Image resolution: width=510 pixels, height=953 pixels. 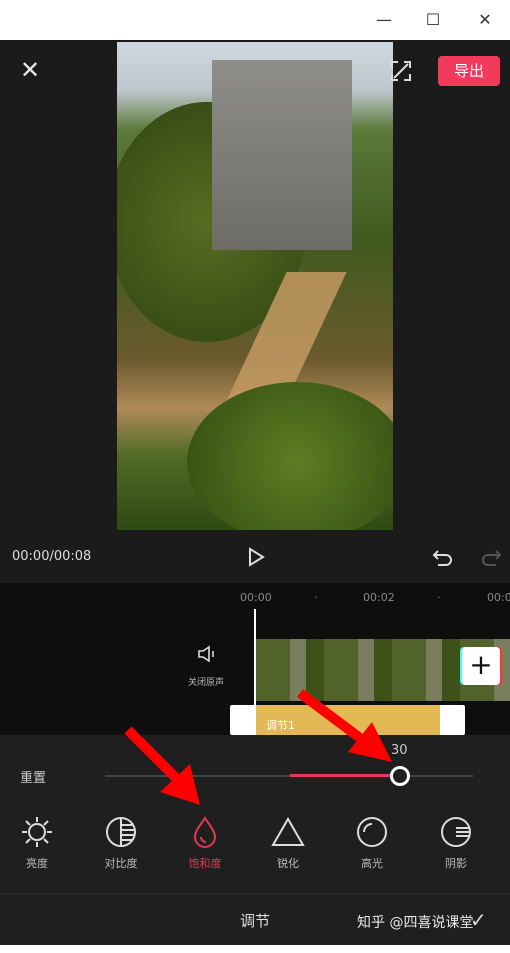 What do you see at coordinates (256, 597) in the screenshot?
I see `time-tick: 00:00` at bounding box center [256, 597].